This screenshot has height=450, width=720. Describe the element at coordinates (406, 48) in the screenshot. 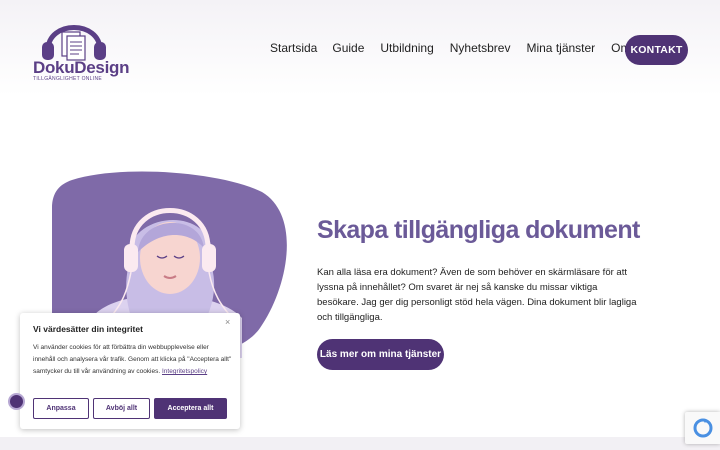

I see `nav-item-utbildning: Utbildning` at that location.